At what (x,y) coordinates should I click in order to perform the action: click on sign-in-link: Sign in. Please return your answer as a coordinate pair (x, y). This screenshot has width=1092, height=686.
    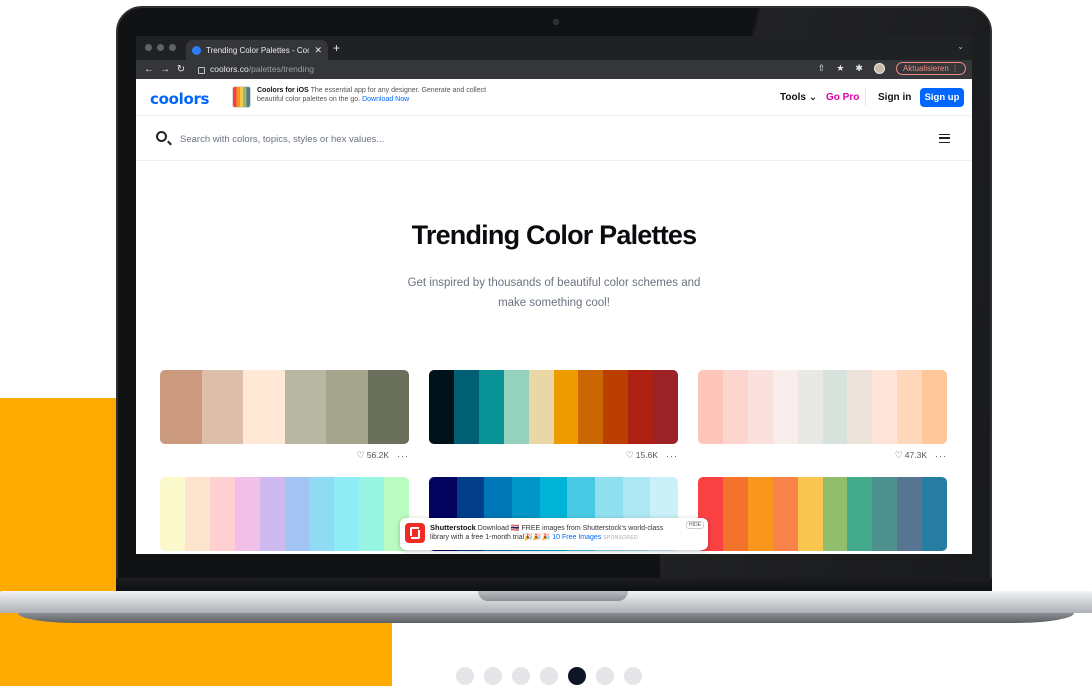
    Looking at the image, I should click on (894, 97).